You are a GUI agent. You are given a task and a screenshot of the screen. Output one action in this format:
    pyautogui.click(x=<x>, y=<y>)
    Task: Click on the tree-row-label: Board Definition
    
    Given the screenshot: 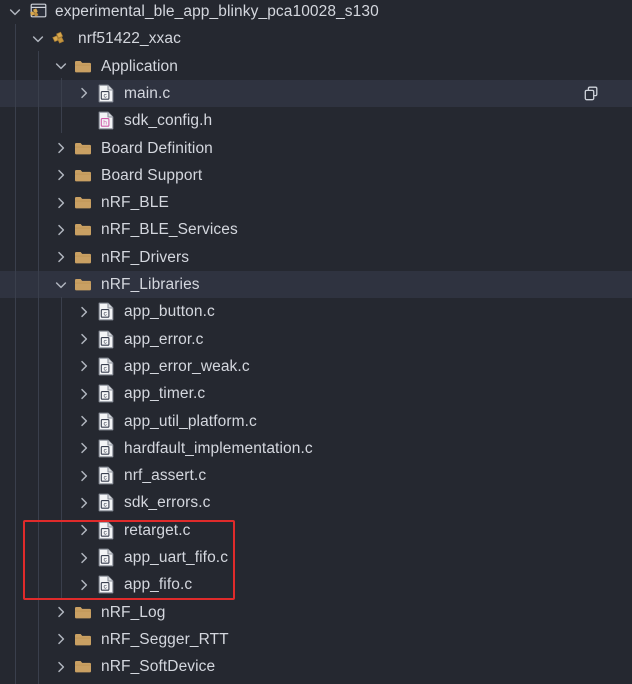 What is the action you would take?
    pyautogui.click(x=157, y=148)
    